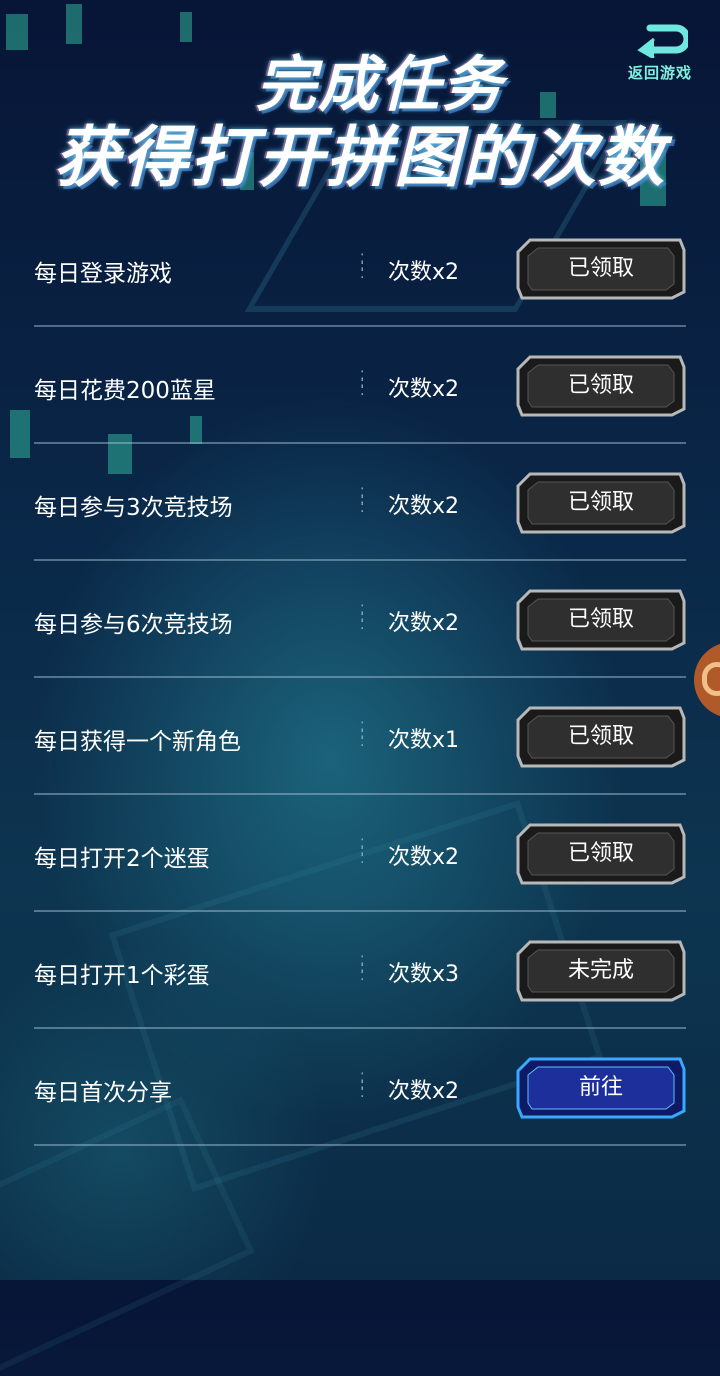 This screenshot has height=1376, width=720. What do you see at coordinates (137, 742) in the screenshot?
I see `task-name: 每日获得一个新角色` at bounding box center [137, 742].